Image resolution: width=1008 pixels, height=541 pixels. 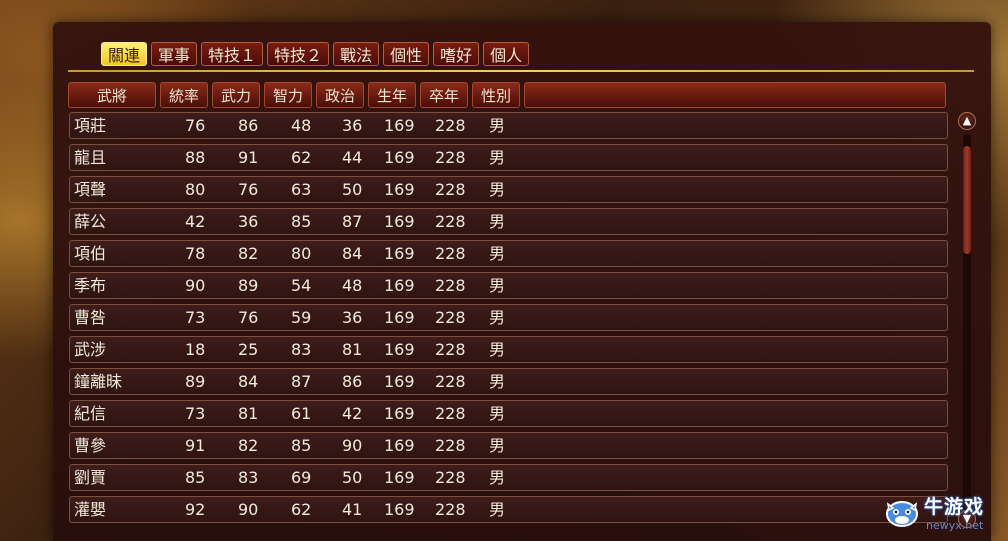 What do you see at coordinates (301, 285) in the screenshot?
I see `stat-intelligence: 54` at bounding box center [301, 285].